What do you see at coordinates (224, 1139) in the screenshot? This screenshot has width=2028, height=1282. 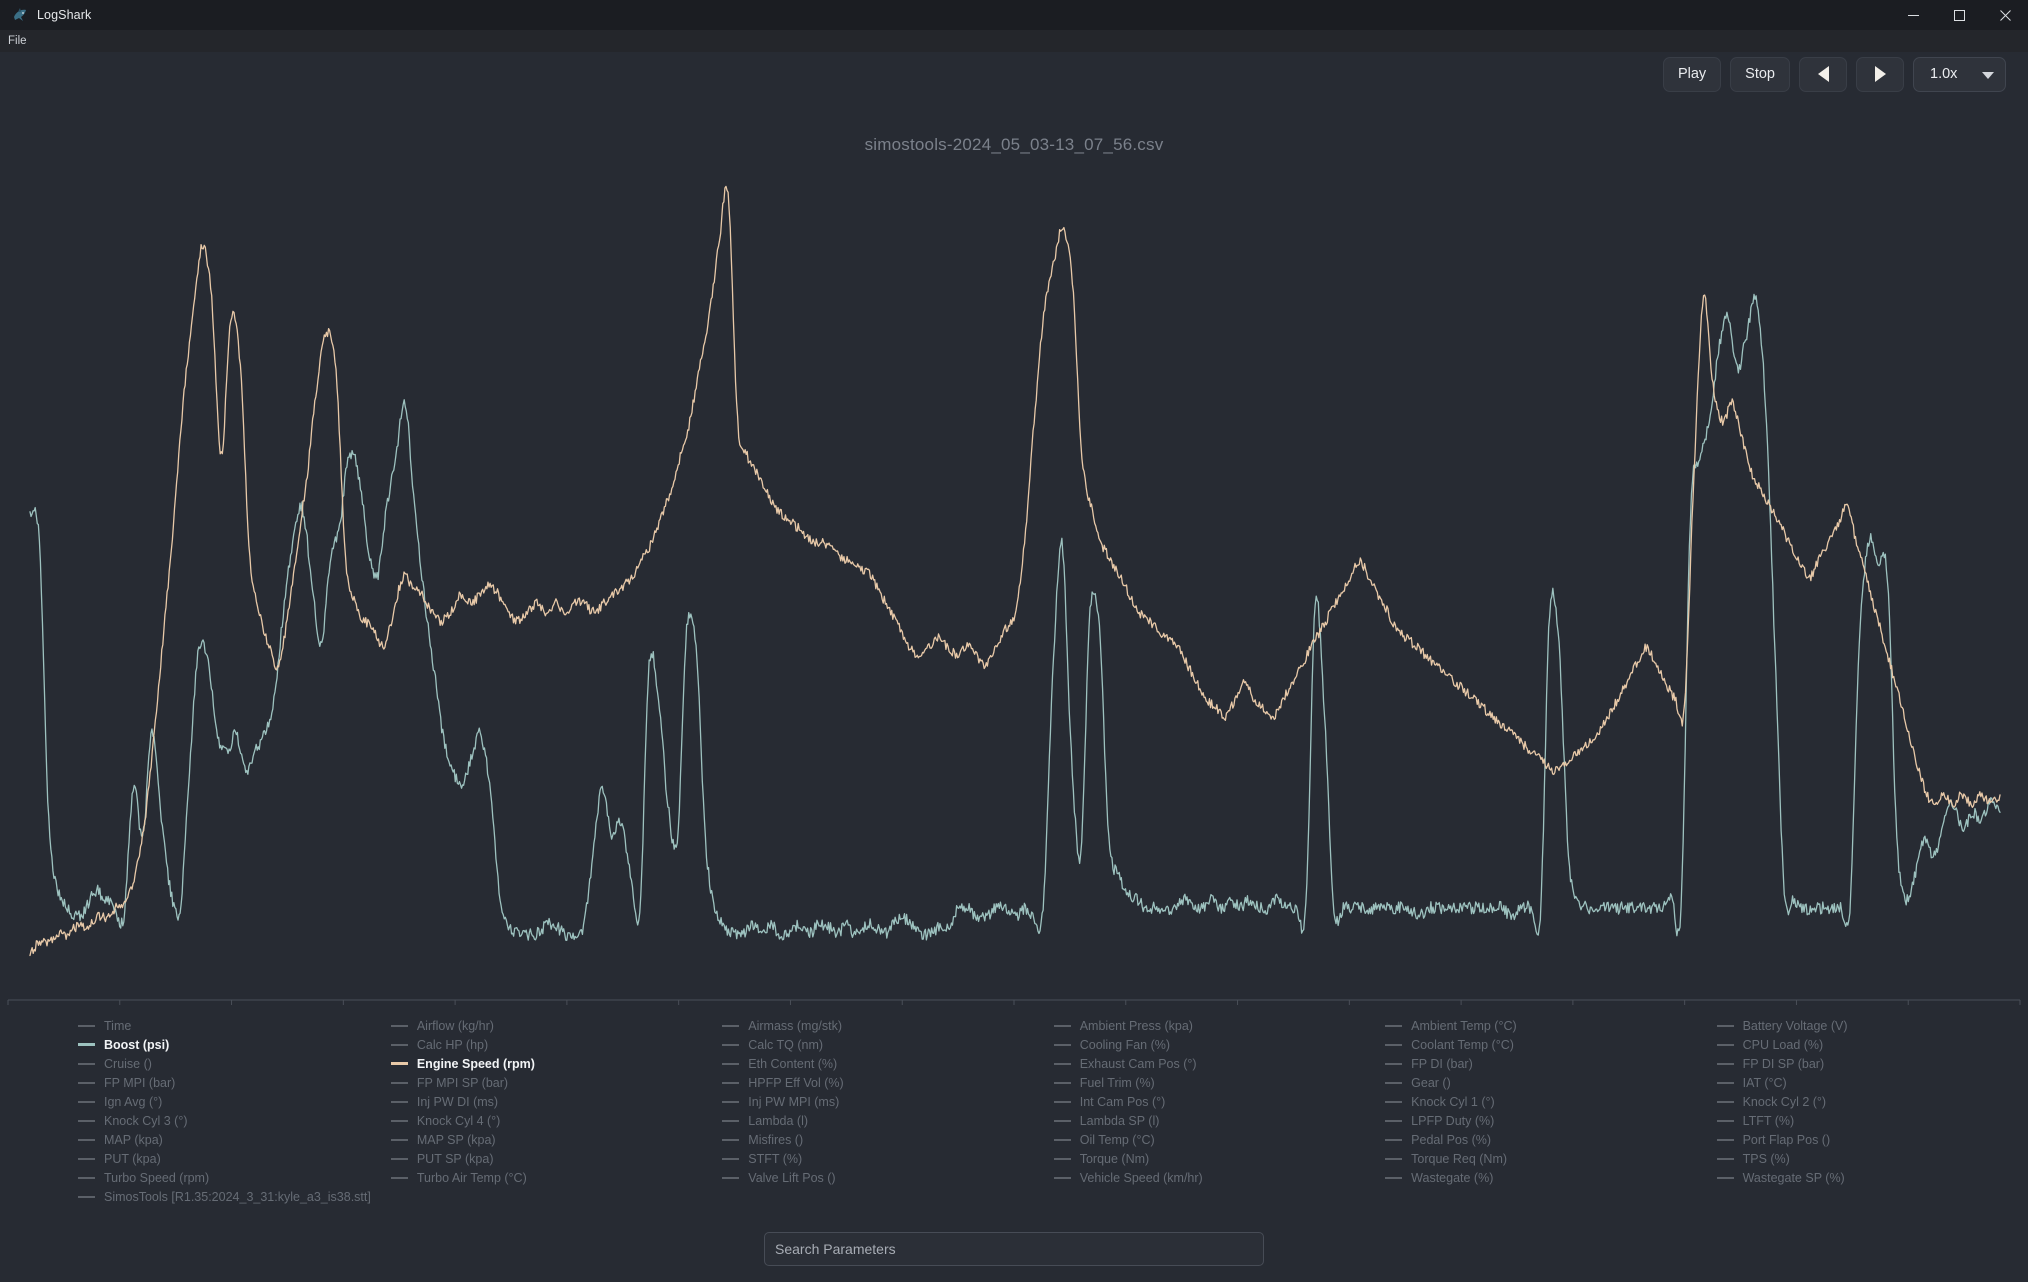 I see `legend-item: MAP (kpa)` at bounding box center [224, 1139].